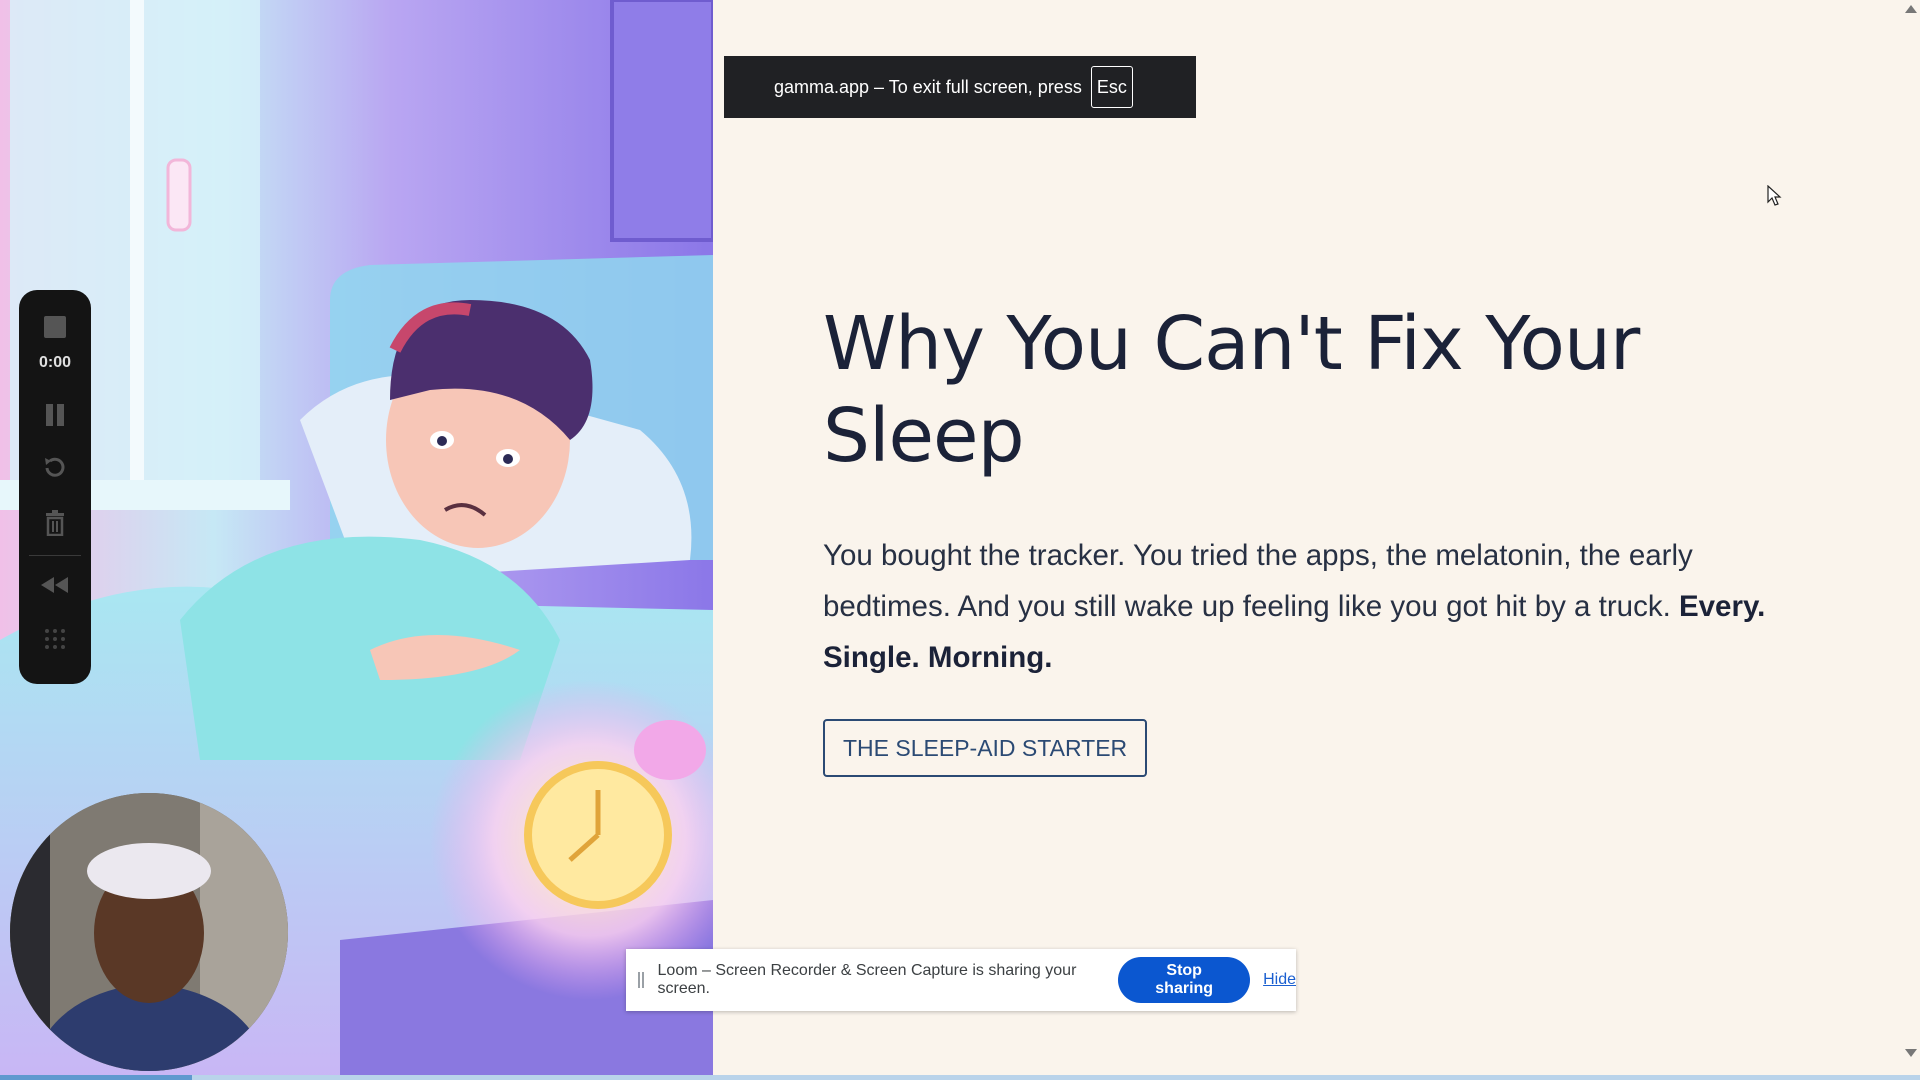 The image size is (1920, 1080). I want to click on rewind-button, so click(55, 585).